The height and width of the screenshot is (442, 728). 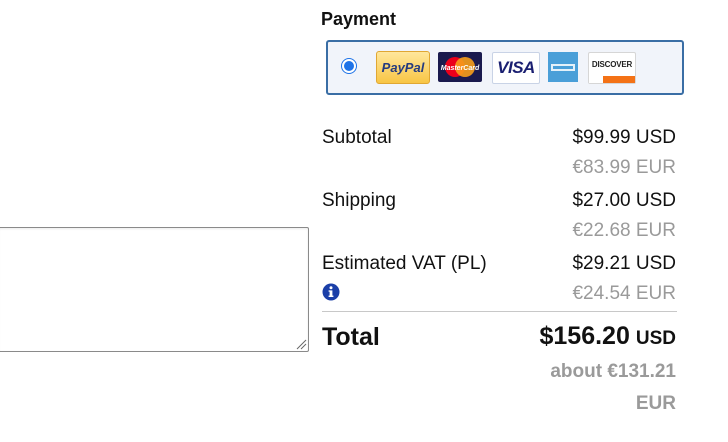 What do you see at coordinates (612, 79) in the screenshot?
I see `discover-band` at bounding box center [612, 79].